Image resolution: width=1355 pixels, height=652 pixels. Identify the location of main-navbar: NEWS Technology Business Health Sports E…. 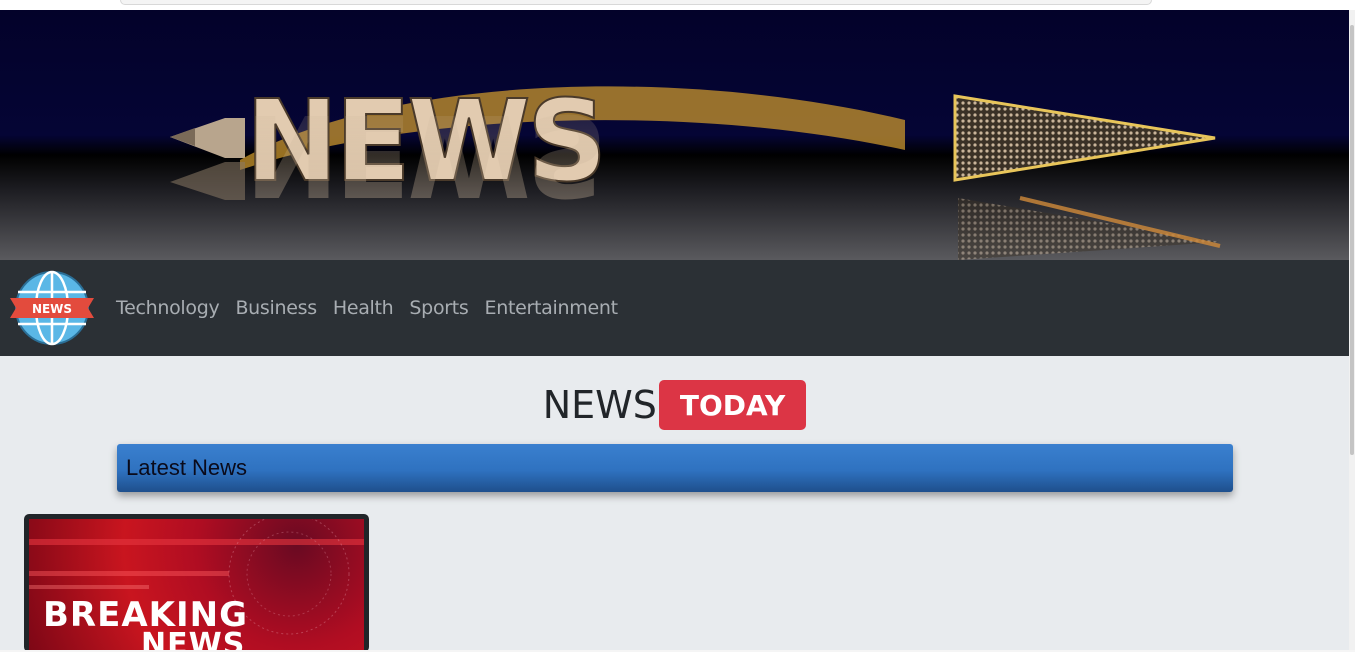
(674, 308).